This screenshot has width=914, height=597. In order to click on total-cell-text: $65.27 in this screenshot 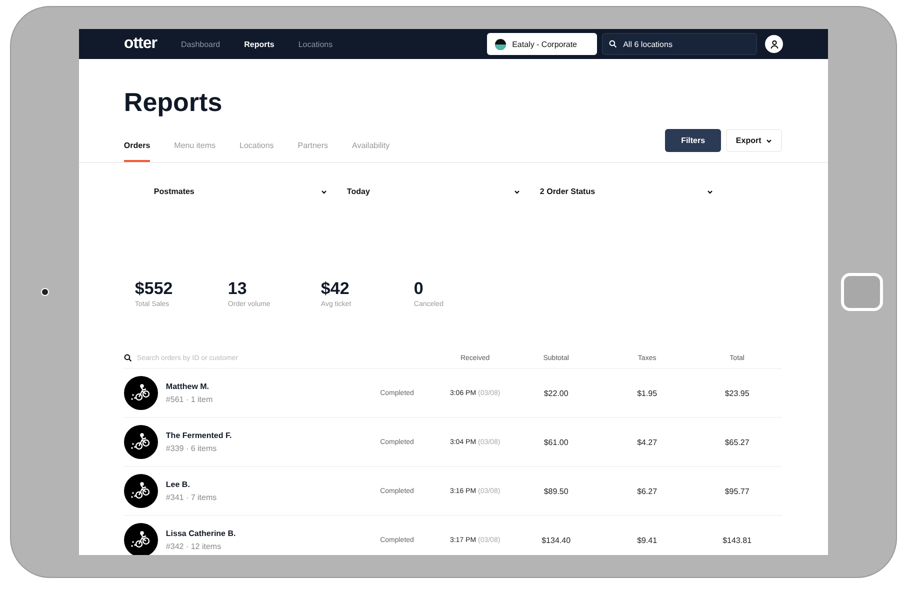, I will do `click(737, 442)`.